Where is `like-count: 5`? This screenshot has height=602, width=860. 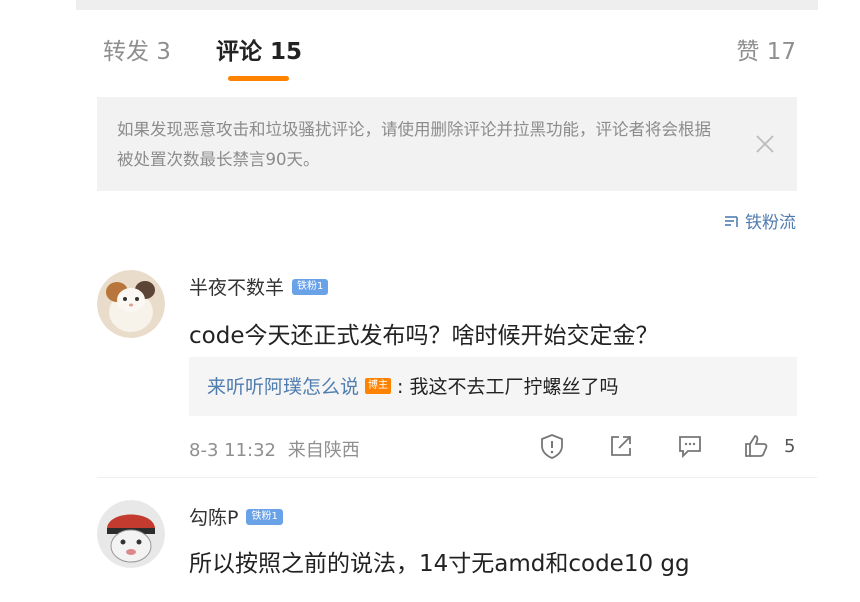
like-count: 5 is located at coordinates (790, 446).